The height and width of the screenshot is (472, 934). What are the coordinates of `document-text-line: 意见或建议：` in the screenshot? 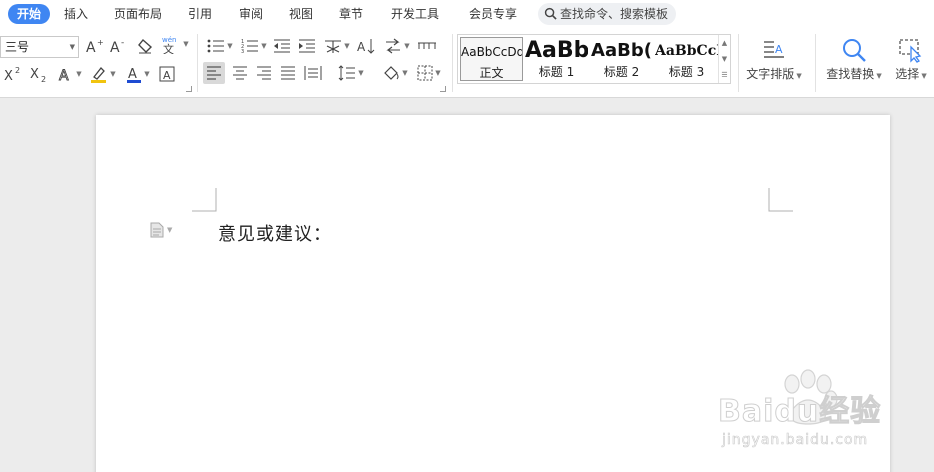 It's located at (275, 233).